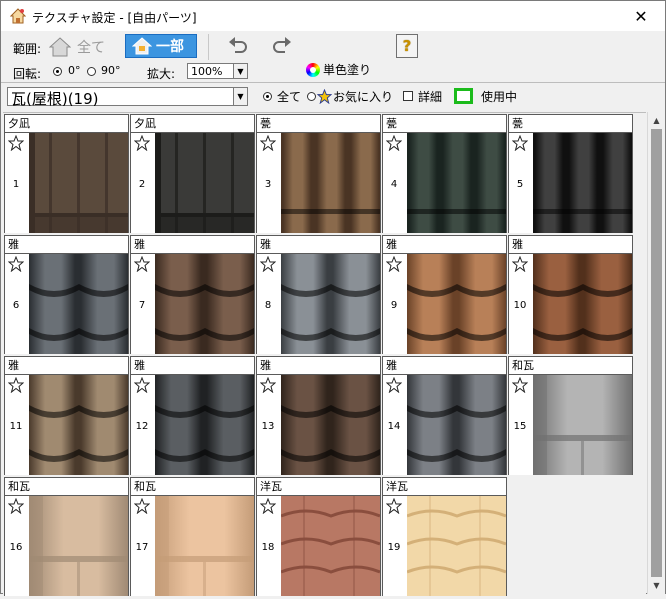  I want to click on vertical-scrollbar: ▲ ▼, so click(656, 353).